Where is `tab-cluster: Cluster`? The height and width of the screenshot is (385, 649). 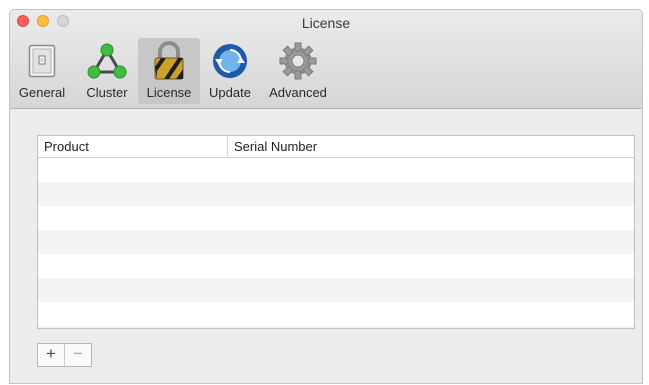
tab-cluster: Cluster is located at coordinates (107, 71).